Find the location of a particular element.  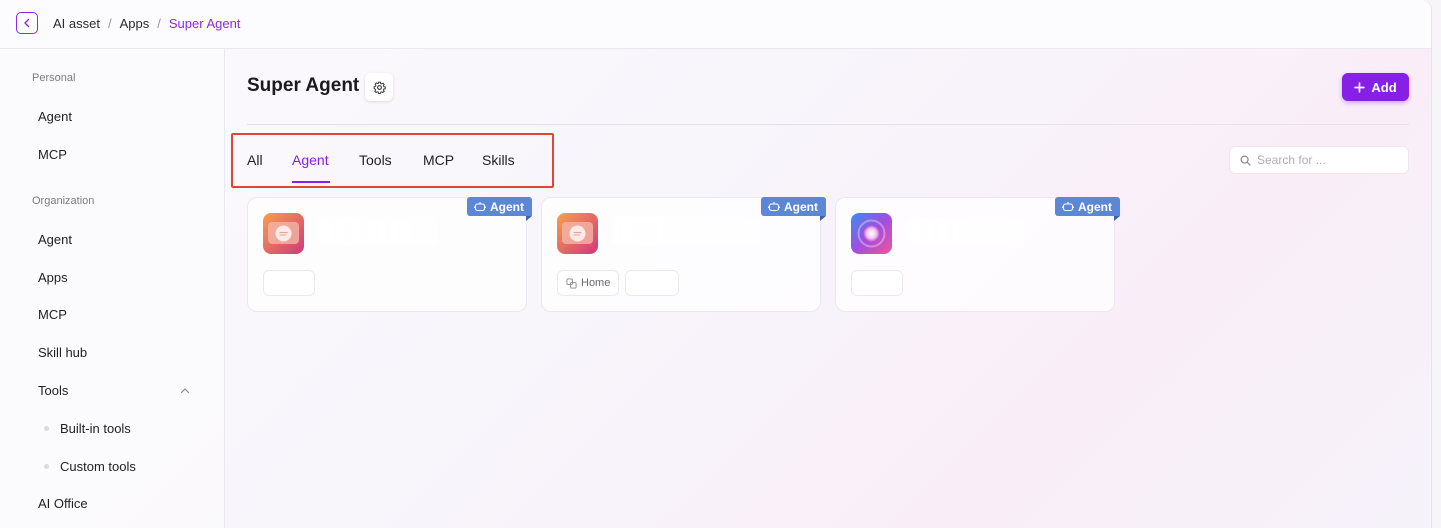

copy-icon is located at coordinates (571, 283).